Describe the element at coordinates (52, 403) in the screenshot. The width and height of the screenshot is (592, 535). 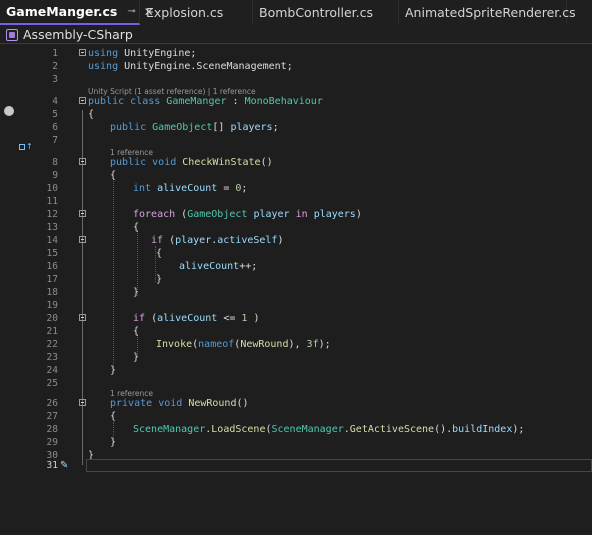
I see `line-number: 26` at that location.